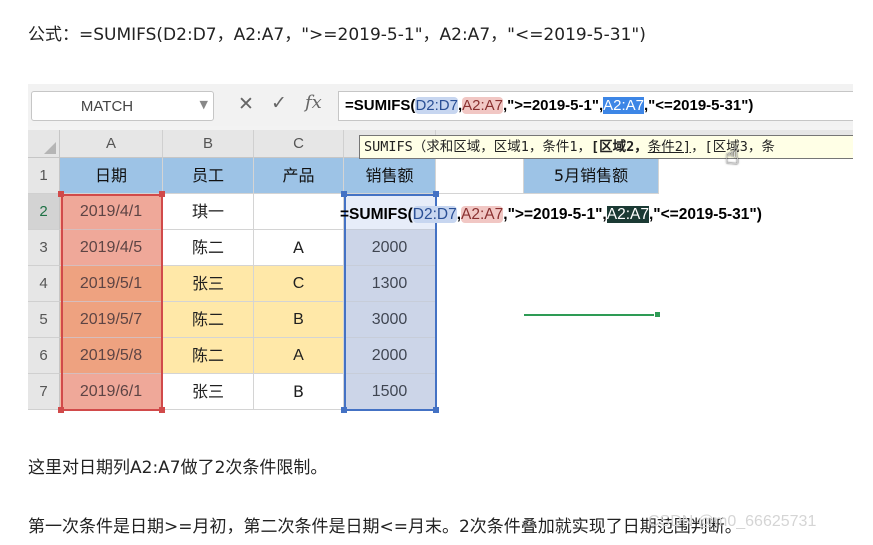 This screenshot has width=873, height=545. Describe the element at coordinates (208, 144) in the screenshot. I see `column-header-b: B` at that location.